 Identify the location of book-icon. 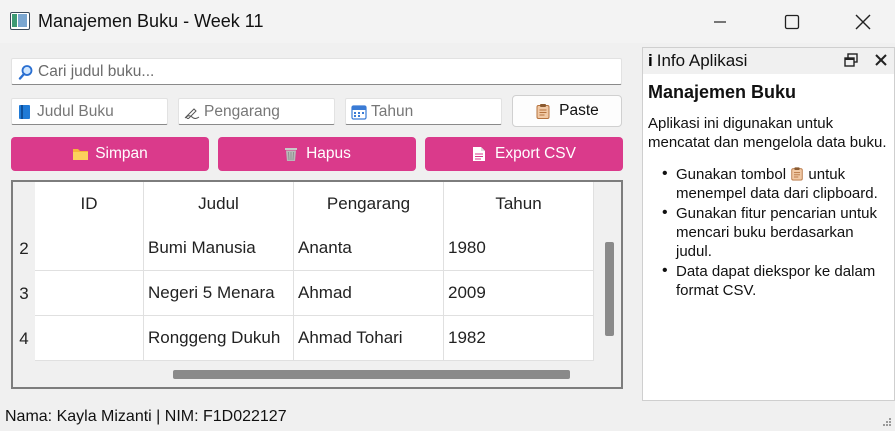
(25, 112).